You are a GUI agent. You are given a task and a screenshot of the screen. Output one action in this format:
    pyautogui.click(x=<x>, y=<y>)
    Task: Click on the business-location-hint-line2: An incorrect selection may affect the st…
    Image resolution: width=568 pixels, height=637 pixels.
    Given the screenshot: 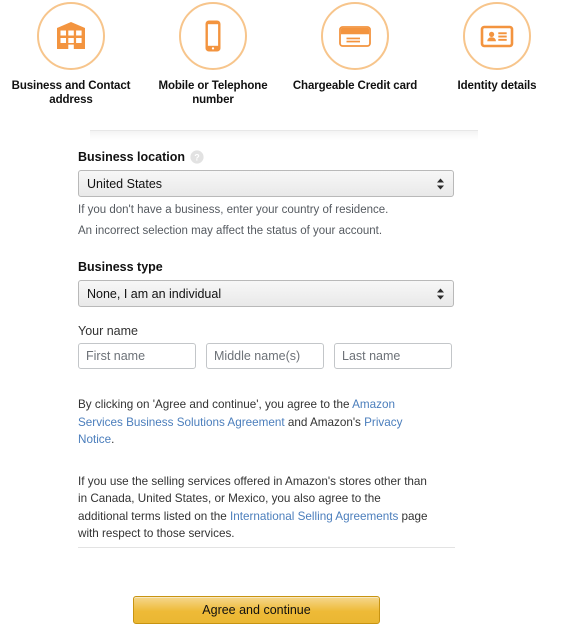 What is the action you would take?
    pyautogui.click(x=230, y=231)
    